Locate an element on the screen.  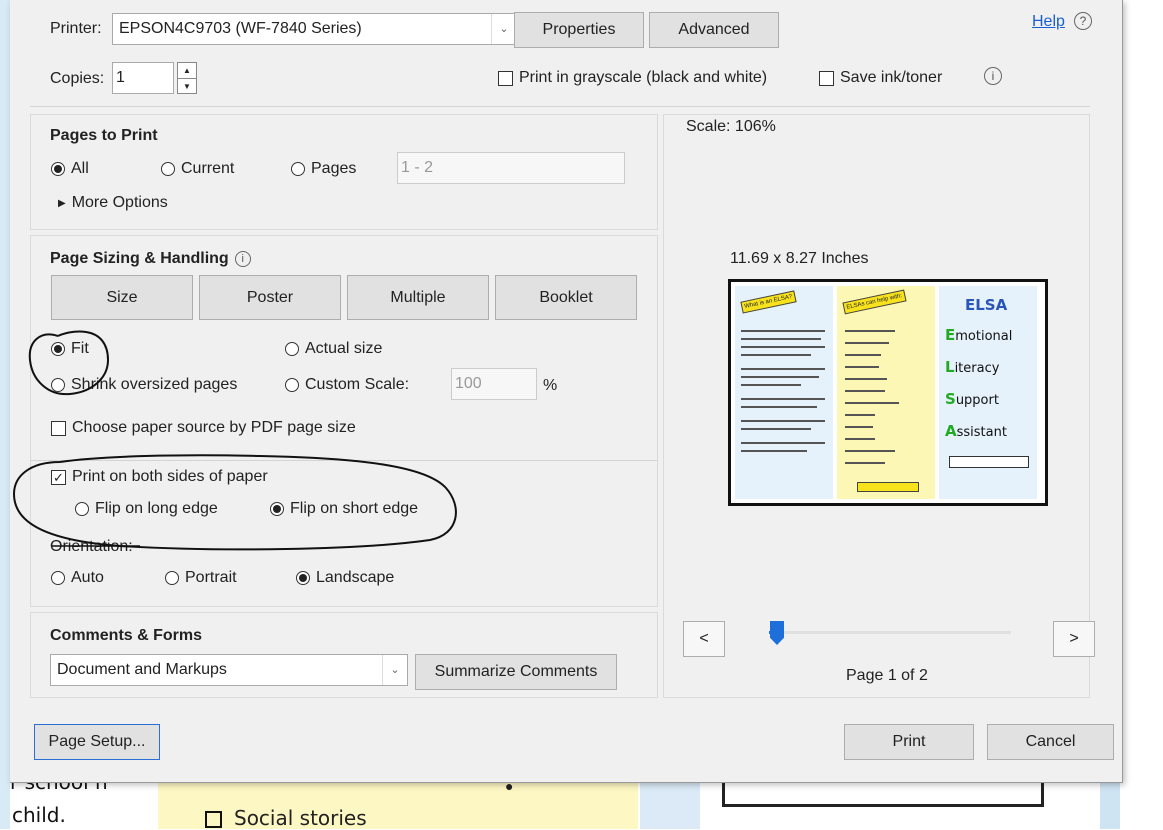
custom-scale-input: 100 is located at coordinates (494, 384).